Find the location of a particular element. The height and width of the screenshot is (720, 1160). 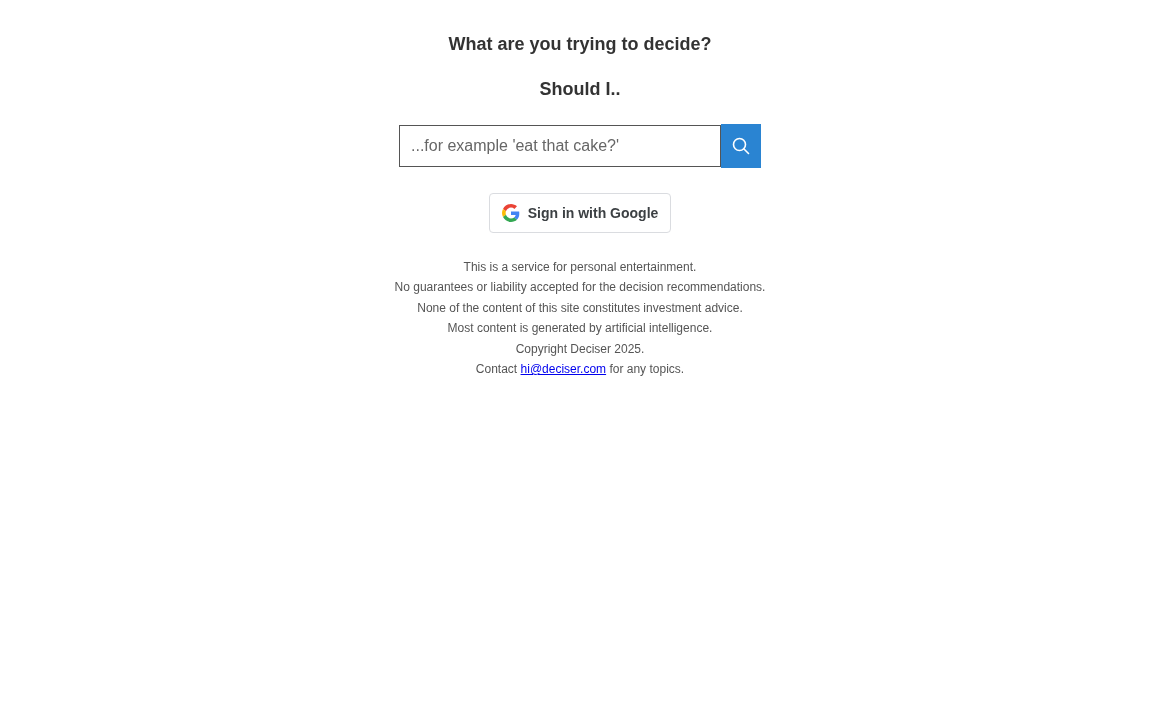

disclaimer-text: This is a service for personal entertainment. is located at coordinates (580, 267).